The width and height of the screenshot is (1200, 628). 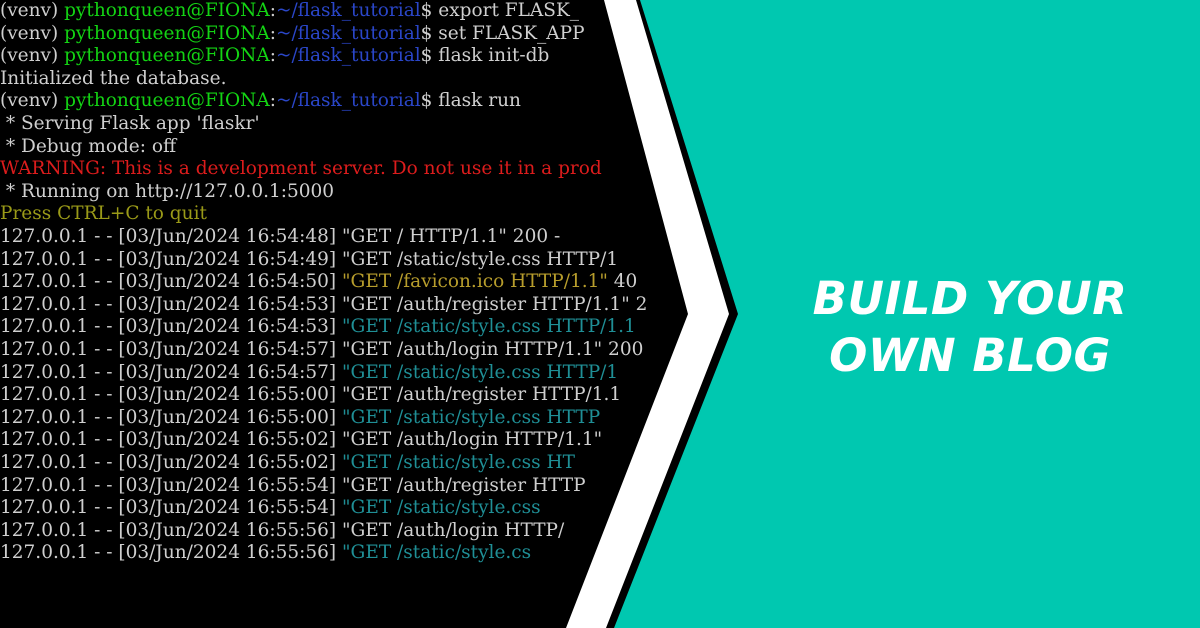 I want to click on terminal-text-segment: "GET /static/style.cs, so click(x=437, y=553).